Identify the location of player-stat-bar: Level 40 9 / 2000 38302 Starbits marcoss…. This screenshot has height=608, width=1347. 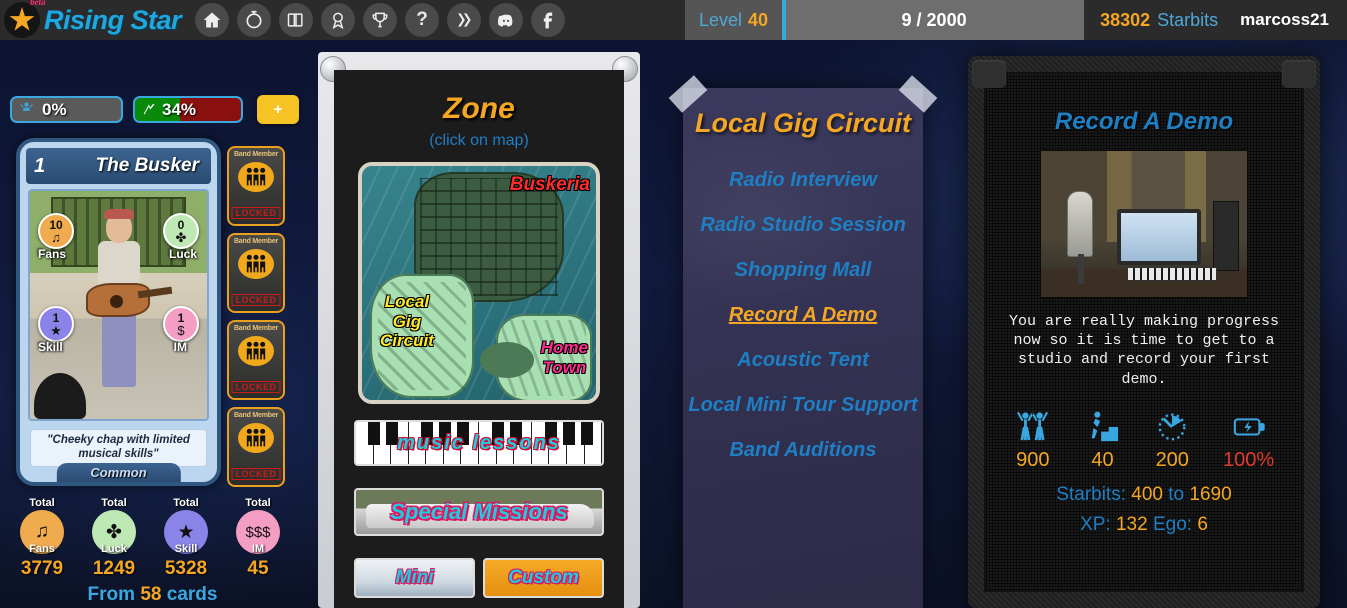
(1016, 20).